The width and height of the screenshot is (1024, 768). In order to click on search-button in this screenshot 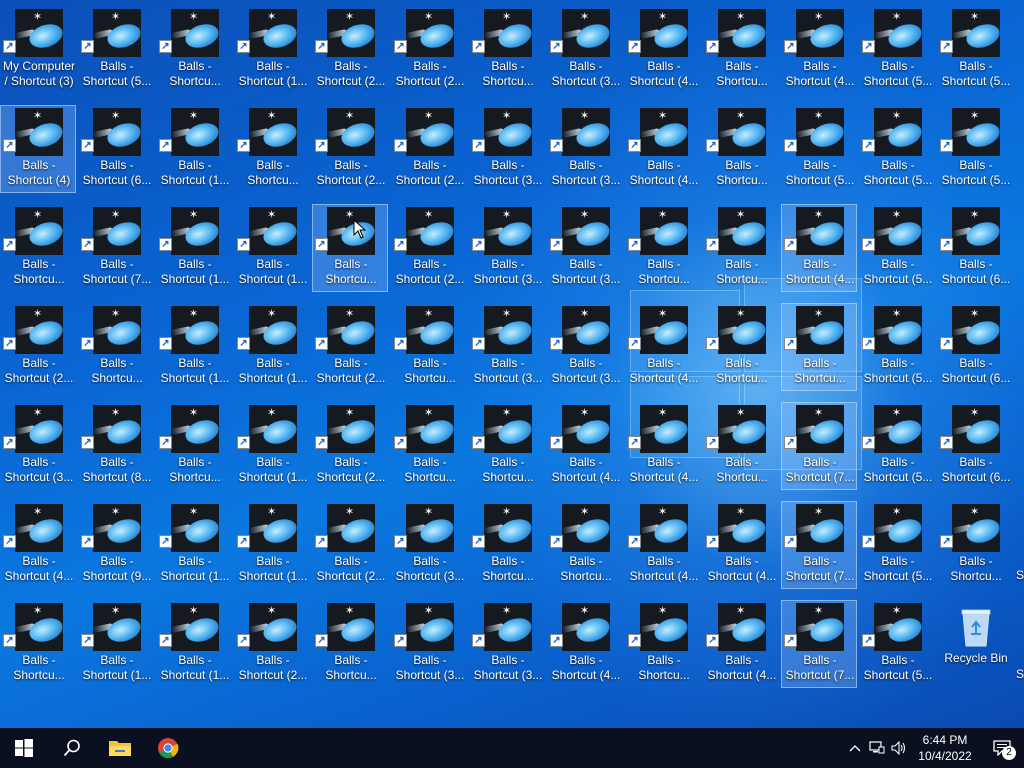, I will do `click(72, 748)`.